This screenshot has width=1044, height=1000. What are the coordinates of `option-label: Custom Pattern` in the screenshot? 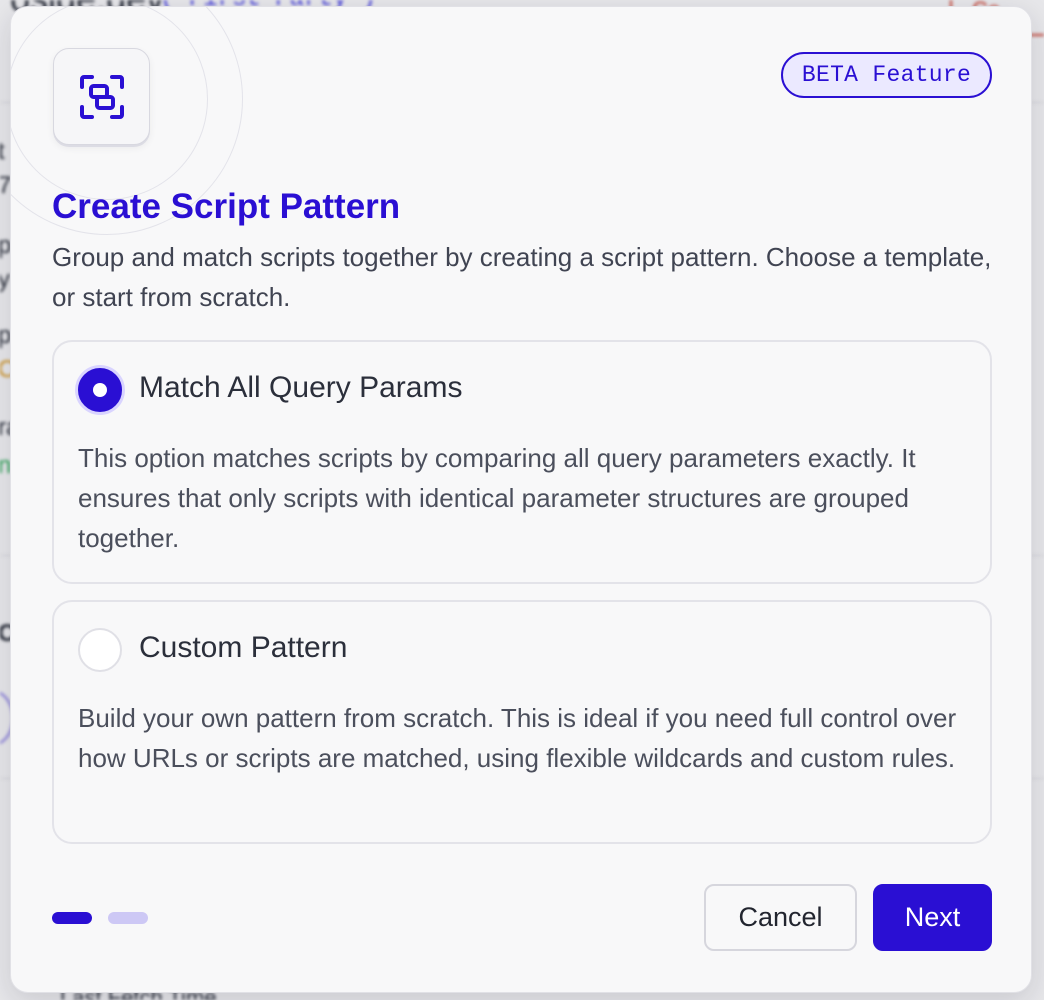 It's located at (243, 647).